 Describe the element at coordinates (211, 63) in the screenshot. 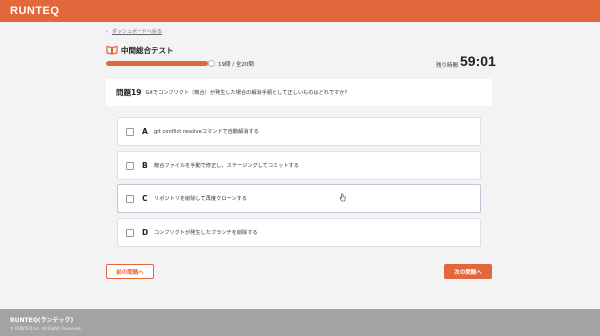

I see `progress-knob` at that location.